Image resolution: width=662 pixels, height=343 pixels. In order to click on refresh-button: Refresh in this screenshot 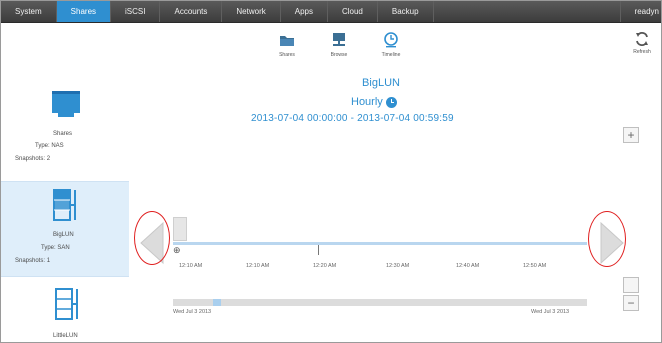, I will do `click(642, 43)`.